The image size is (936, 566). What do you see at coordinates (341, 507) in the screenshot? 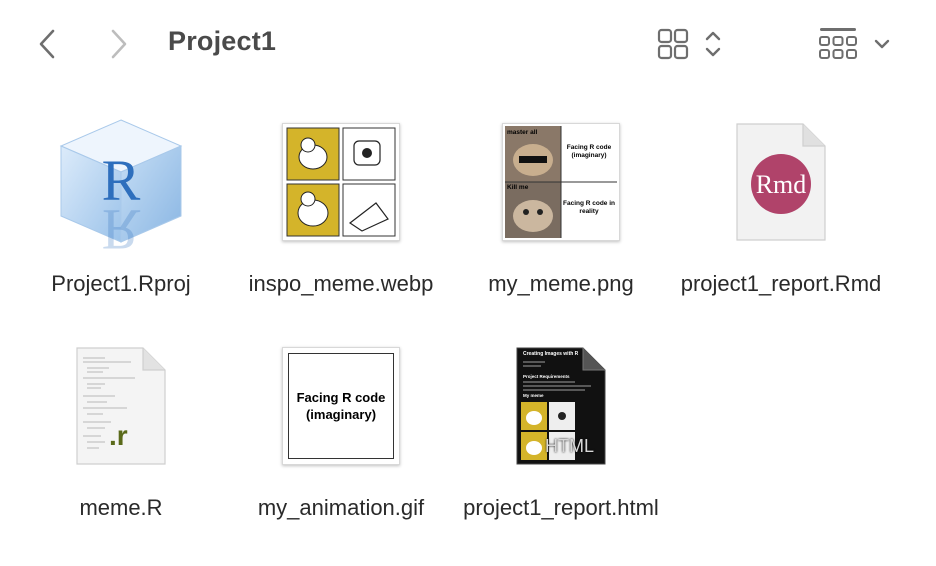
I see `file-name: my_animation.gif` at bounding box center [341, 507].